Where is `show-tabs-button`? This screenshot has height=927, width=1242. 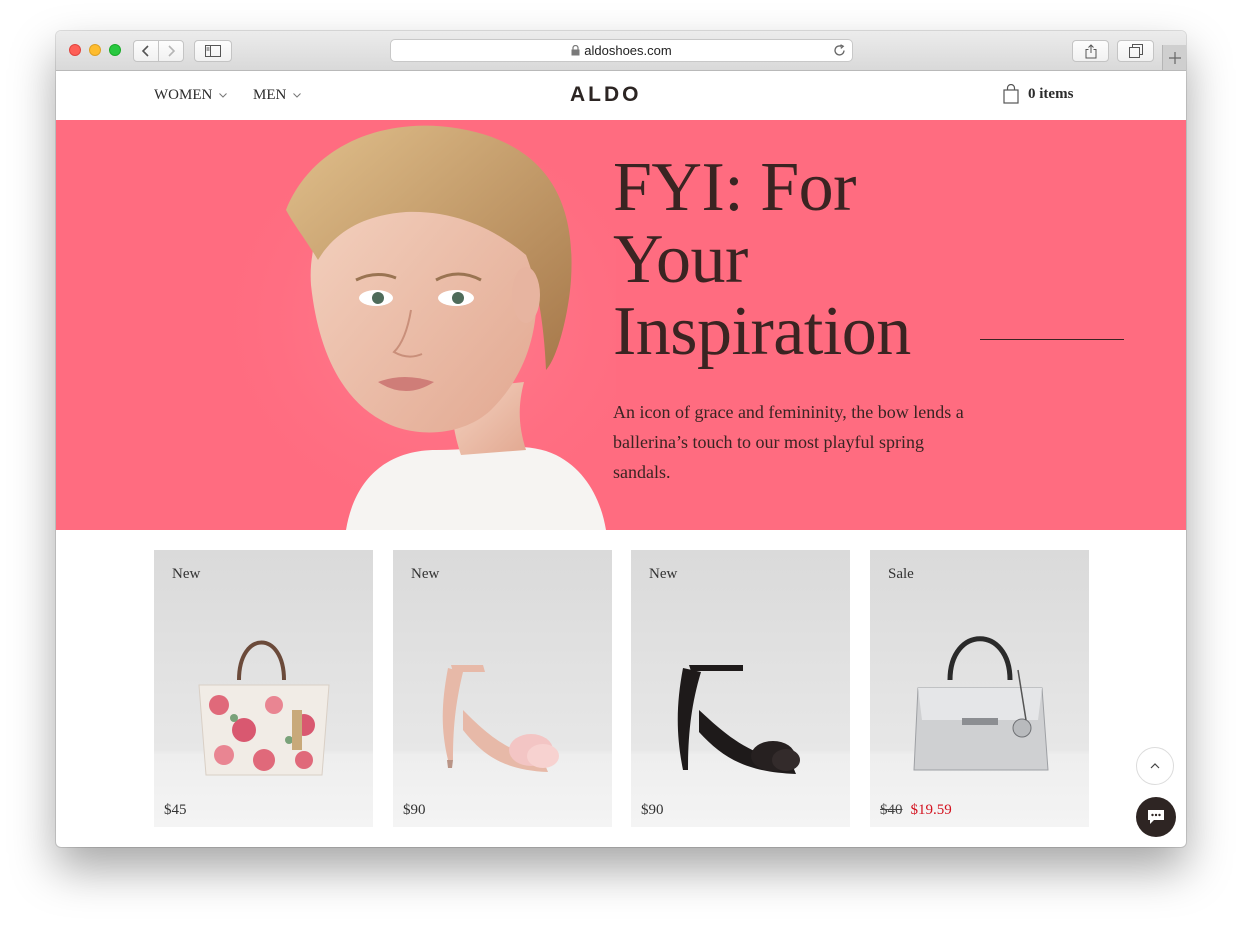
show-tabs-button is located at coordinates (1135, 51).